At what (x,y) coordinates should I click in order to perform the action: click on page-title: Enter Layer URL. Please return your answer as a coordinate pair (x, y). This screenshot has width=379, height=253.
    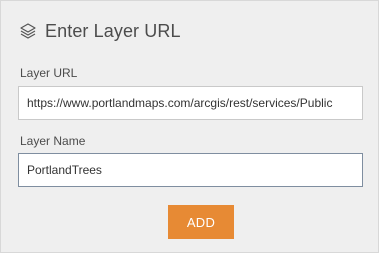
    Looking at the image, I should click on (113, 30).